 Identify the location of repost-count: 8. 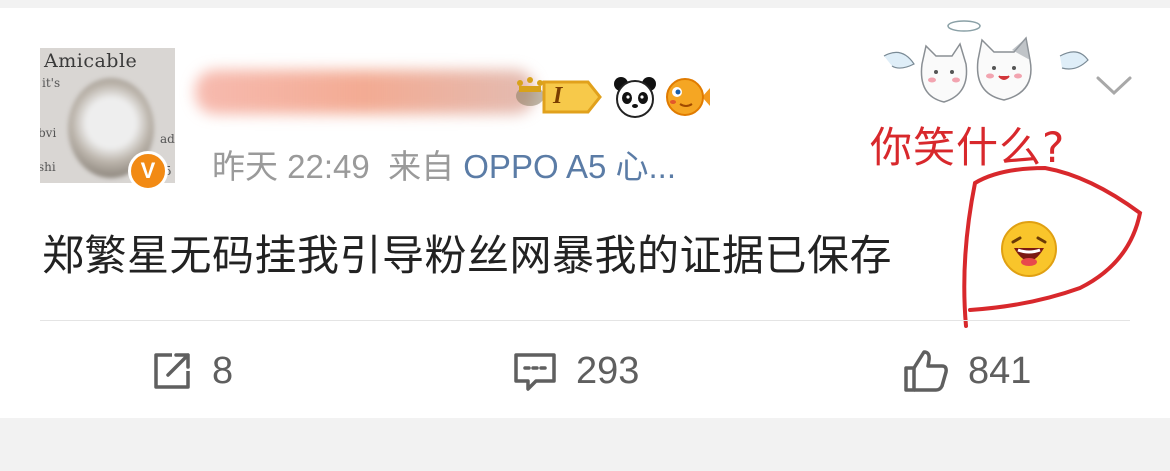
(223, 370).